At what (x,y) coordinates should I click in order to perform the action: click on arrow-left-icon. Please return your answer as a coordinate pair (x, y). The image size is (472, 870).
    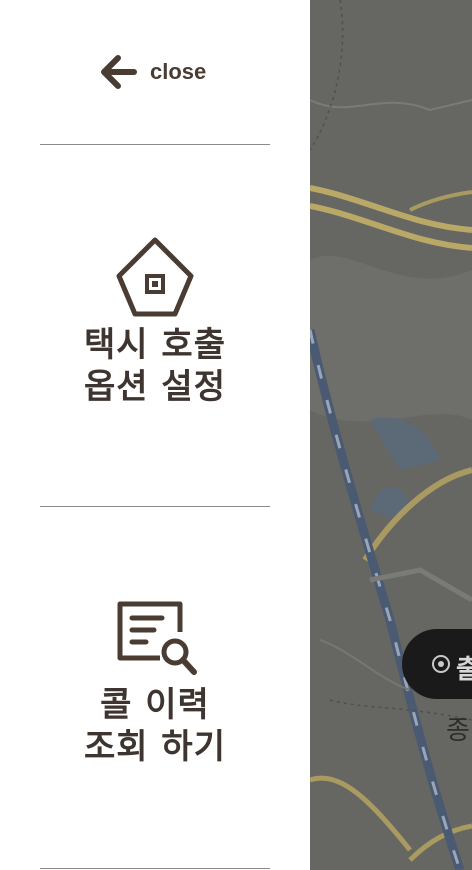
    Looking at the image, I should click on (119, 72).